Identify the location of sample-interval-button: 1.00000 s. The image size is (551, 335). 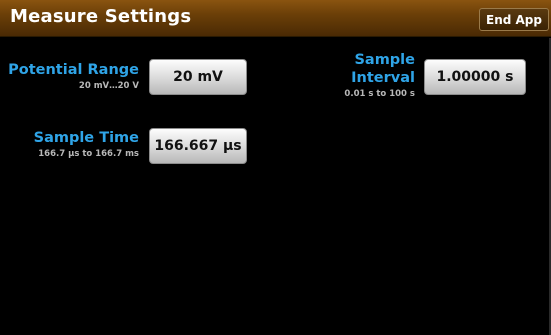
(475, 77).